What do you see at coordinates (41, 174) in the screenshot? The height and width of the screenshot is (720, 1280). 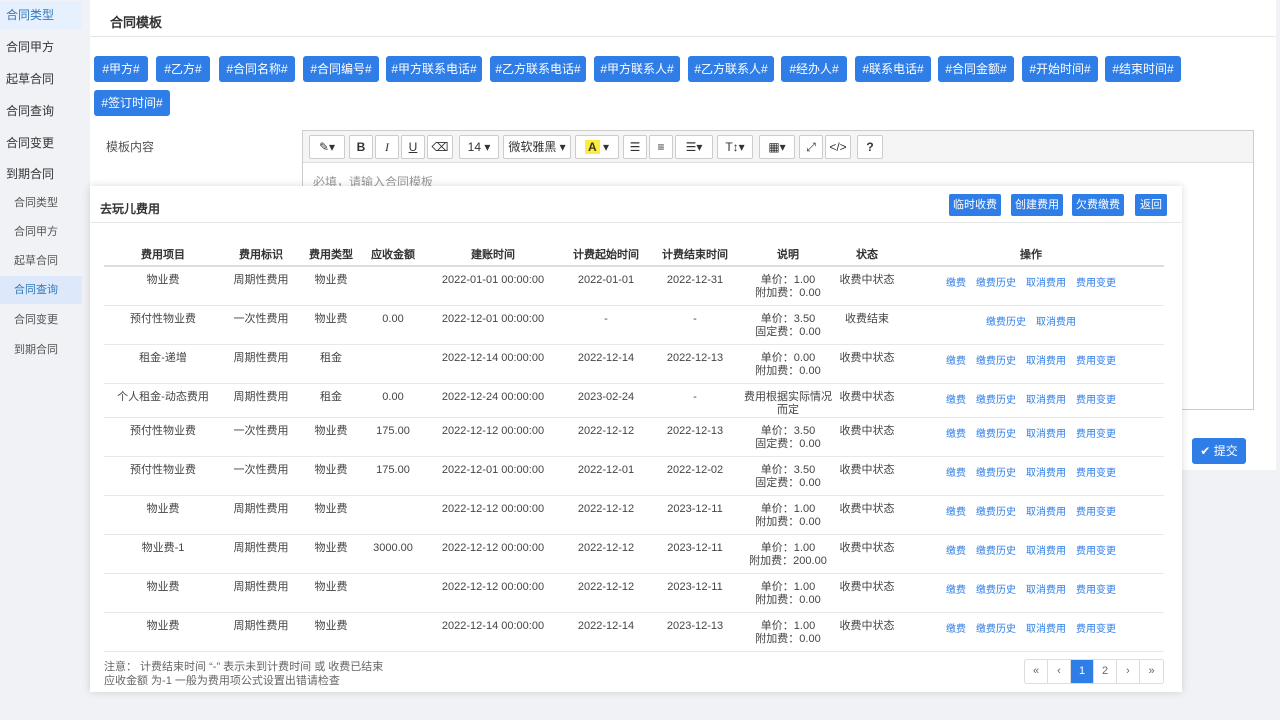 I see `sidebar-item-expired-contract: 到期合同` at bounding box center [41, 174].